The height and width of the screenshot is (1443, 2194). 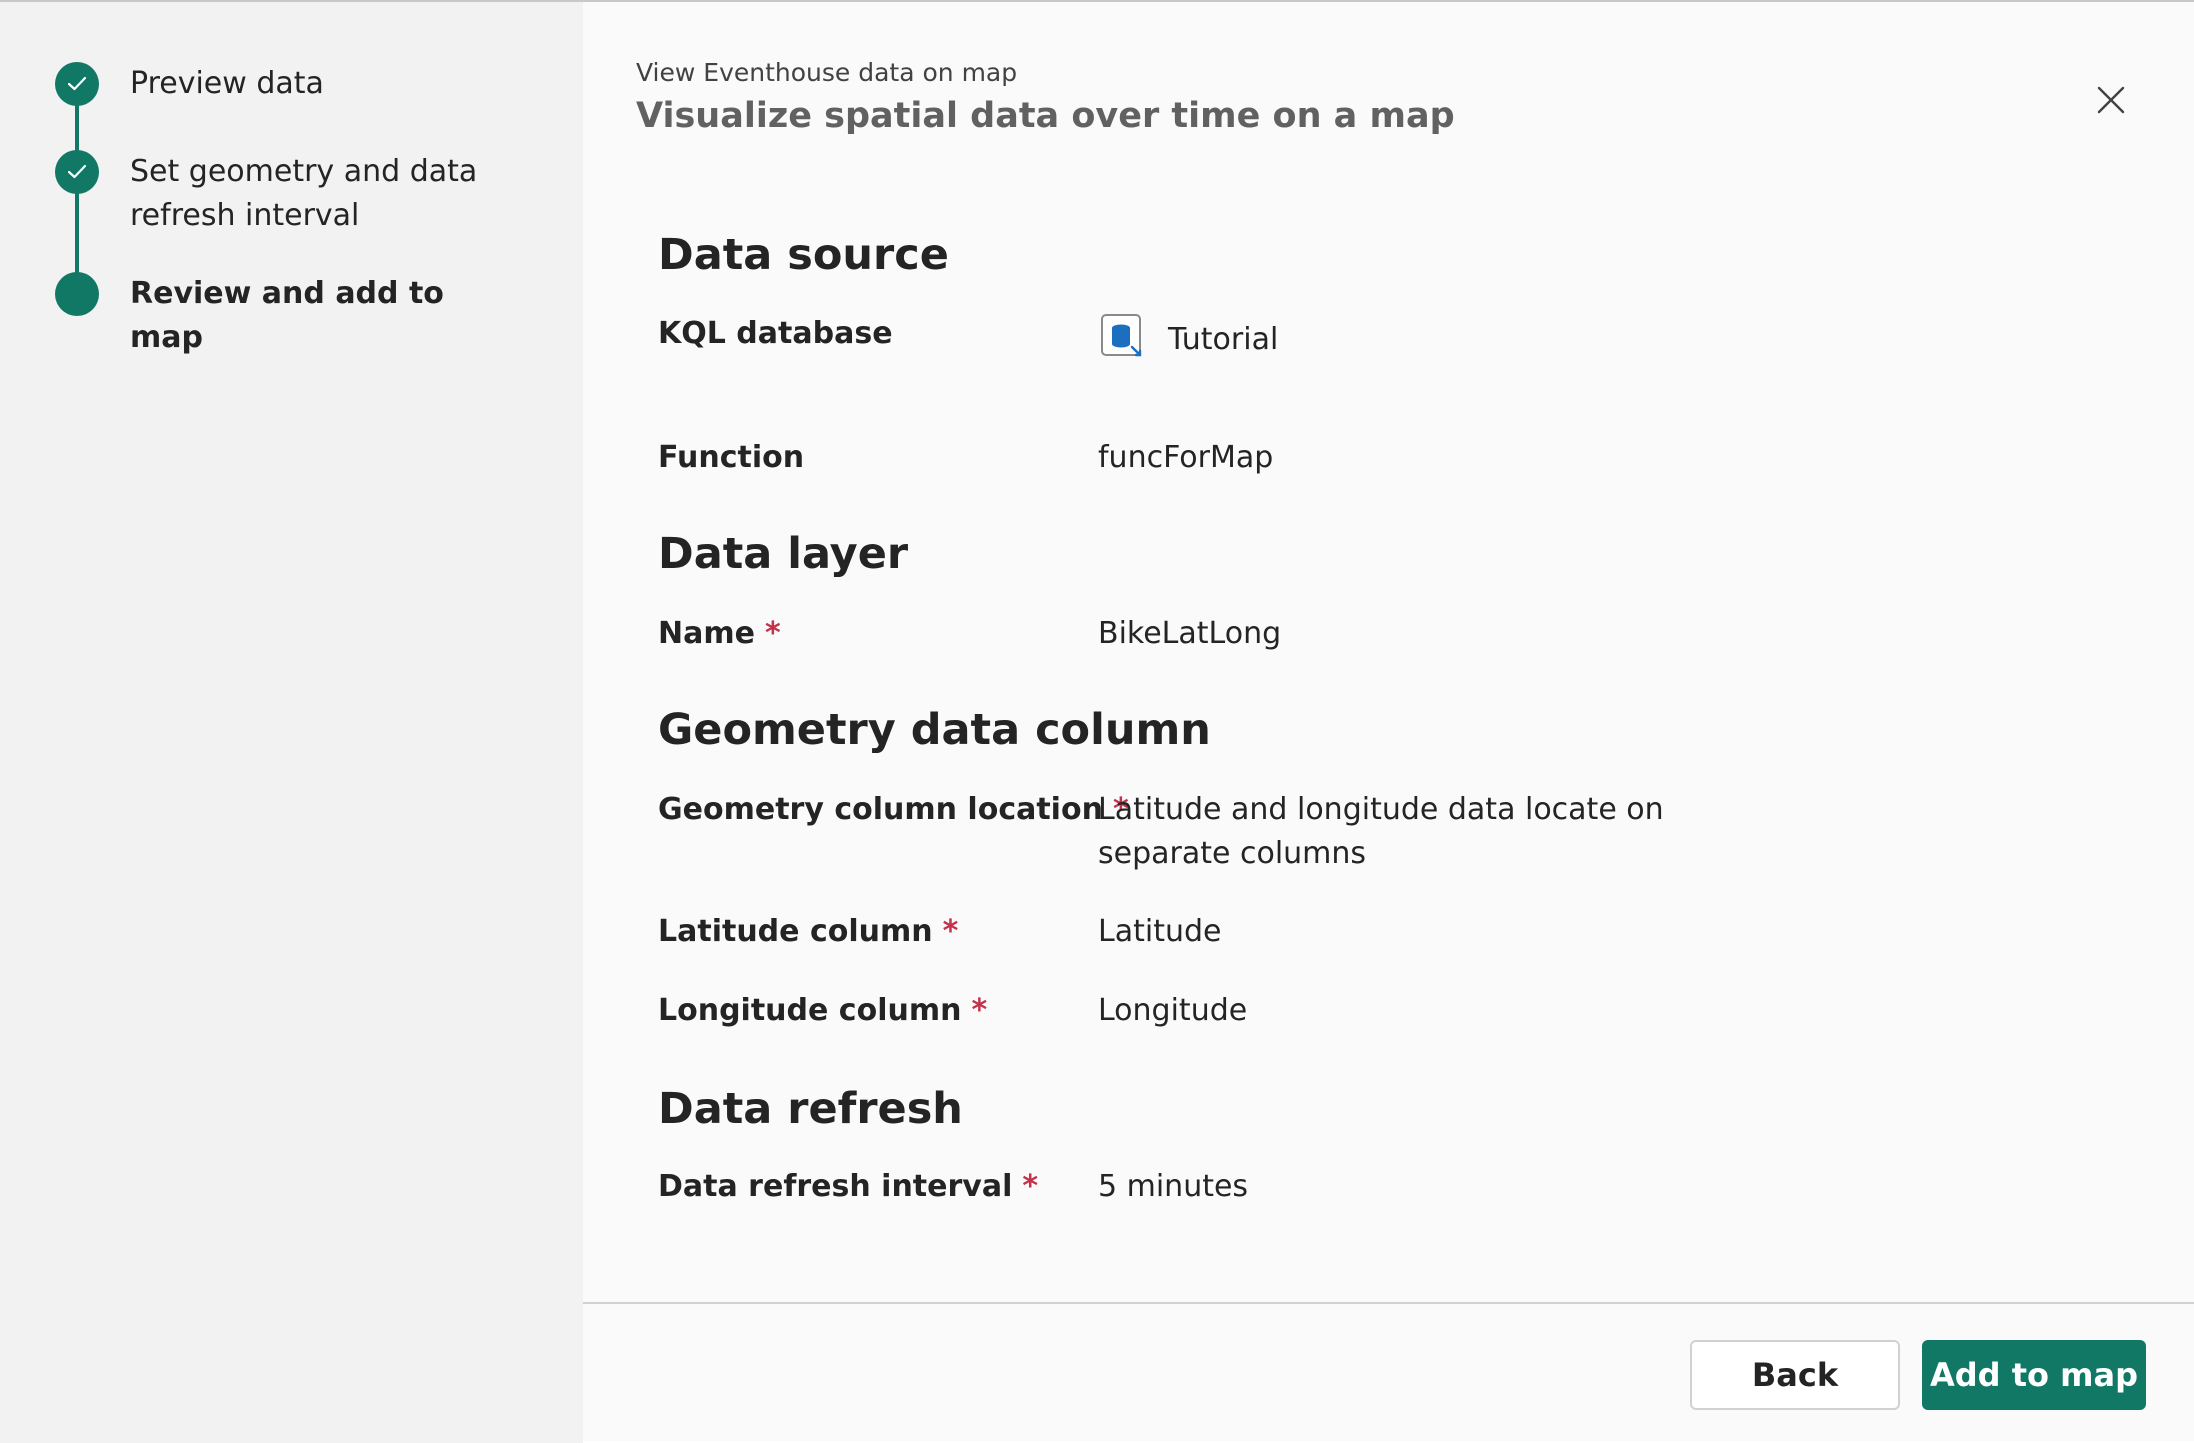 I want to click on longitude-column-label: Longitude column *, so click(x=822, y=1010).